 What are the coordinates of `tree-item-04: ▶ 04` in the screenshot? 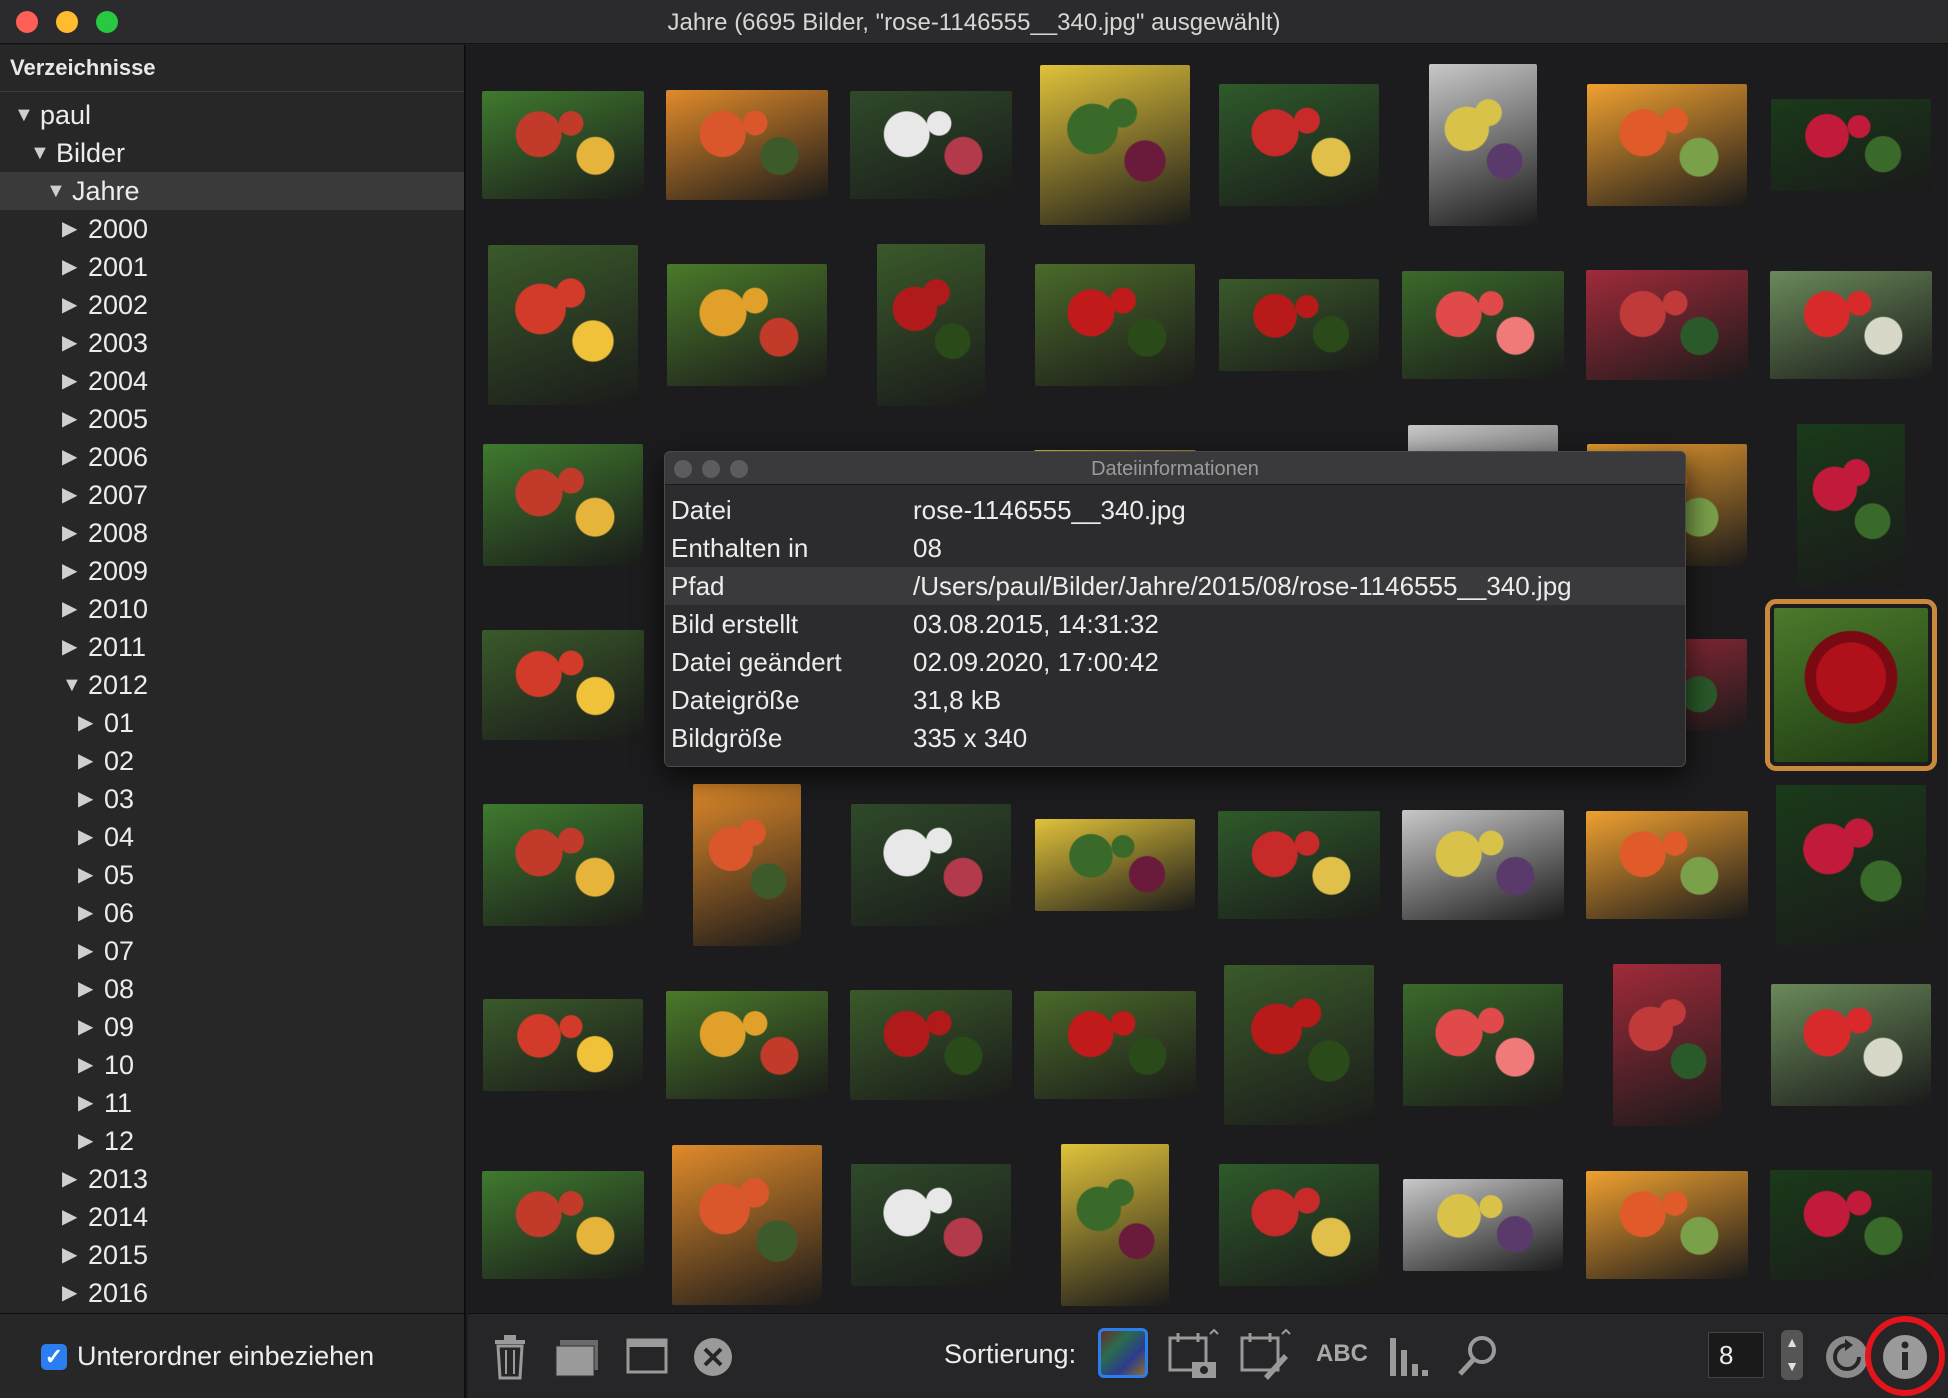 It's located at (232, 837).